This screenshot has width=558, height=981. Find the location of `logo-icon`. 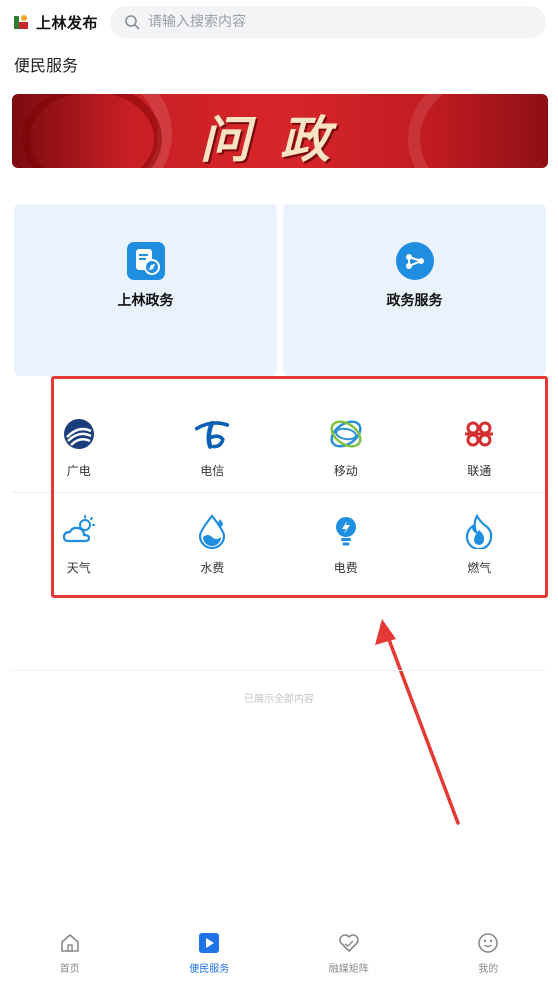

logo-icon is located at coordinates (21, 21).